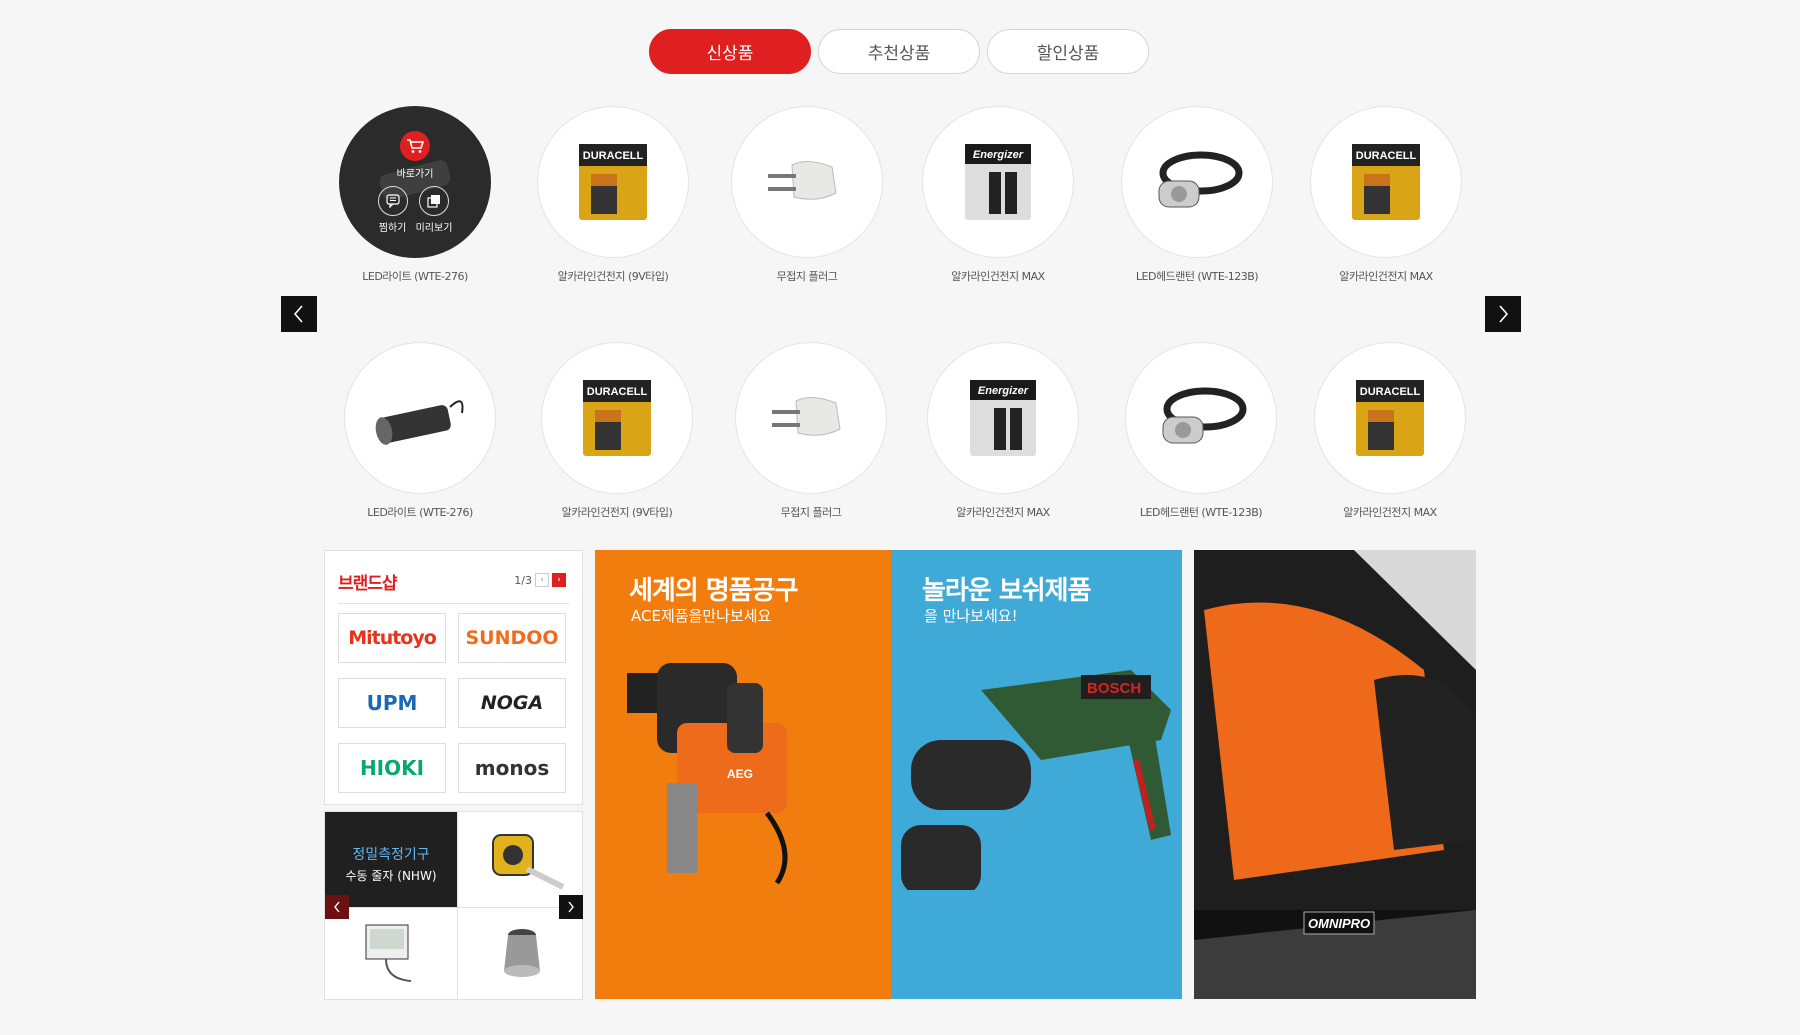  I want to click on omnipro-tool-image: OMNIPRO, so click(1335, 774).